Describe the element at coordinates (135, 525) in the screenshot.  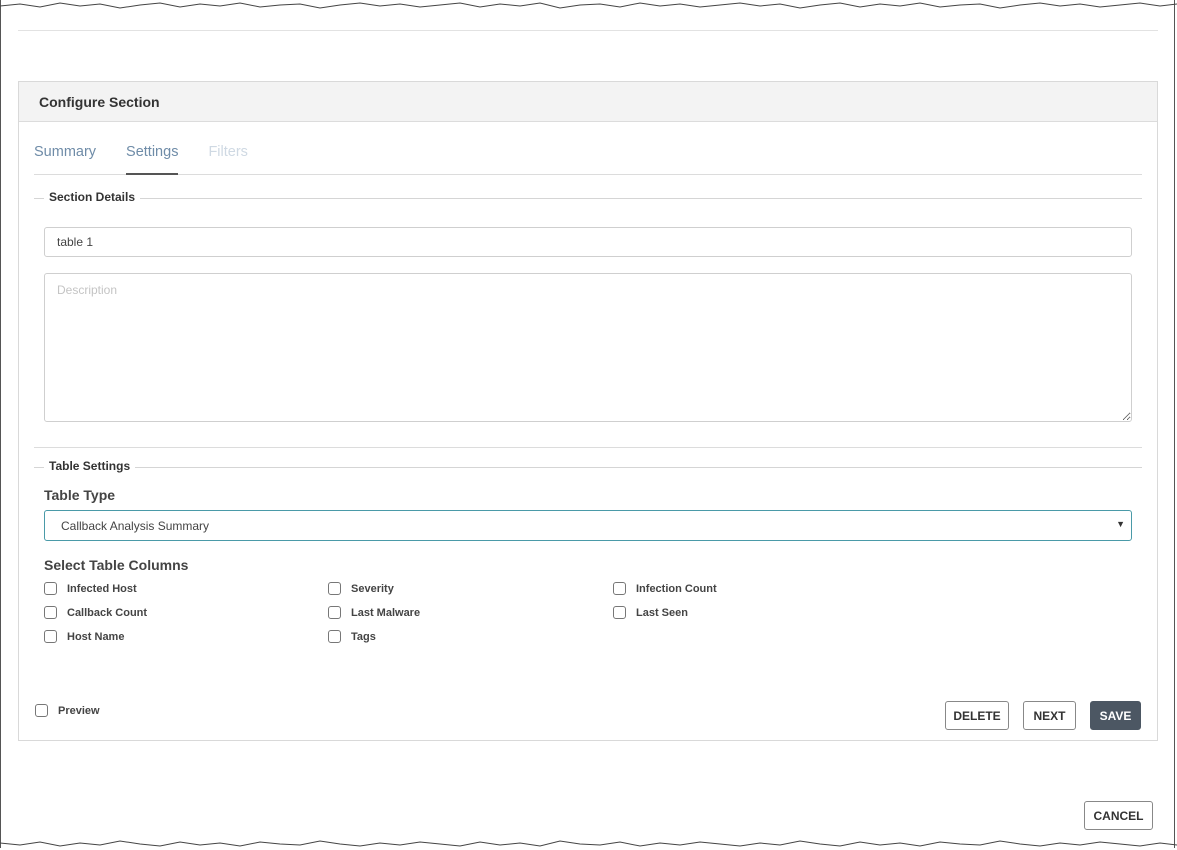
I see `table-type-value: Callback Analysis Summary` at that location.